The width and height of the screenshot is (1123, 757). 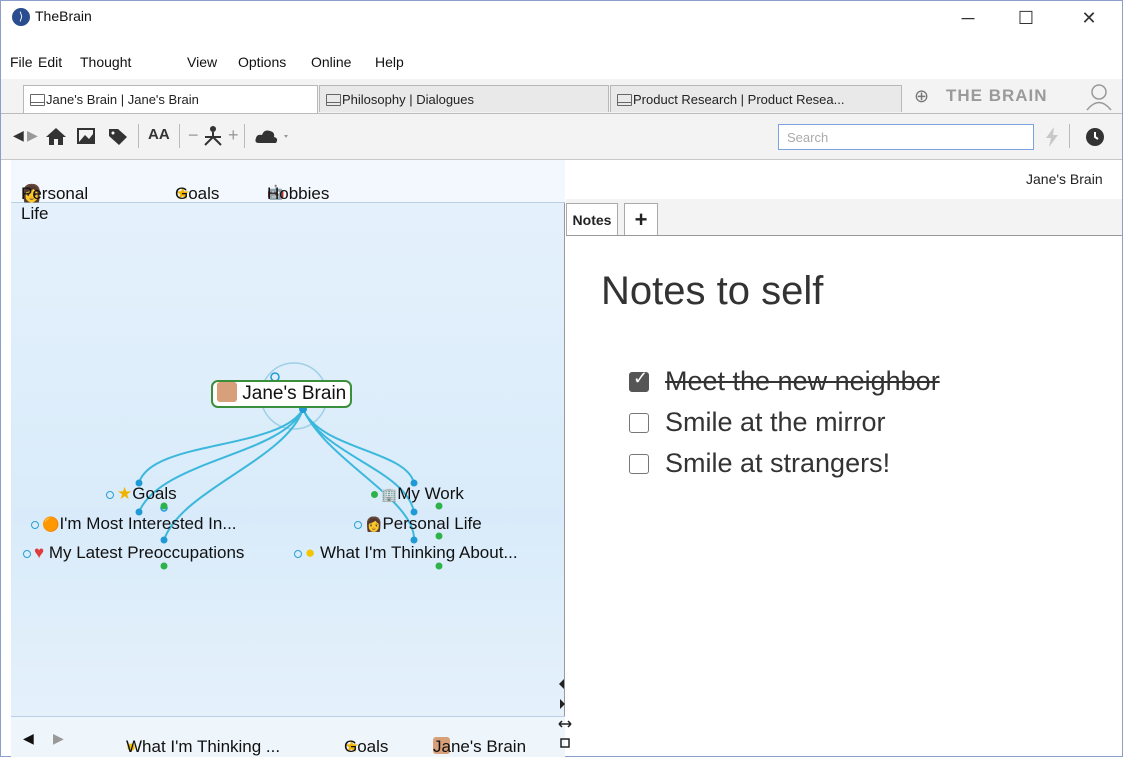 What do you see at coordinates (775, 422) in the screenshot?
I see `checklist-text: Smile at the mirror` at bounding box center [775, 422].